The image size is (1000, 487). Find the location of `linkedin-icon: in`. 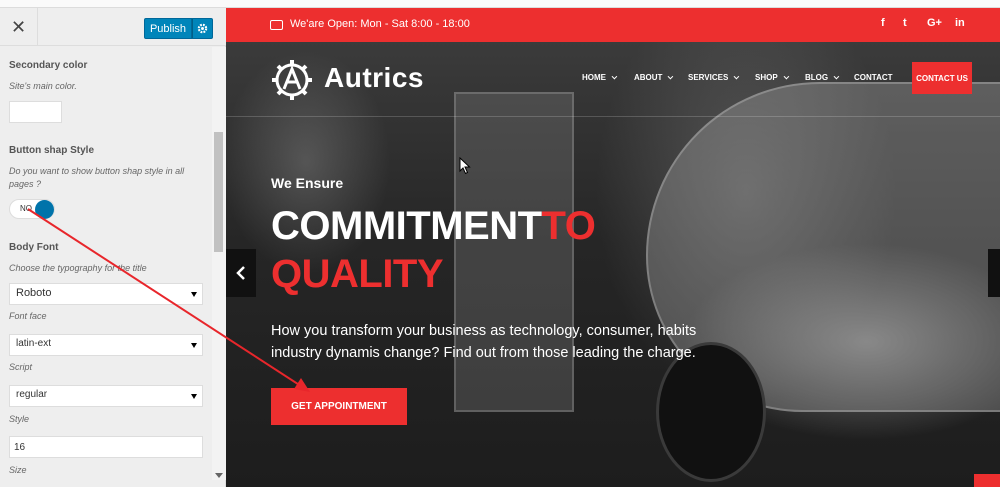

linkedin-icon: in is located at coordinates (960, 23).